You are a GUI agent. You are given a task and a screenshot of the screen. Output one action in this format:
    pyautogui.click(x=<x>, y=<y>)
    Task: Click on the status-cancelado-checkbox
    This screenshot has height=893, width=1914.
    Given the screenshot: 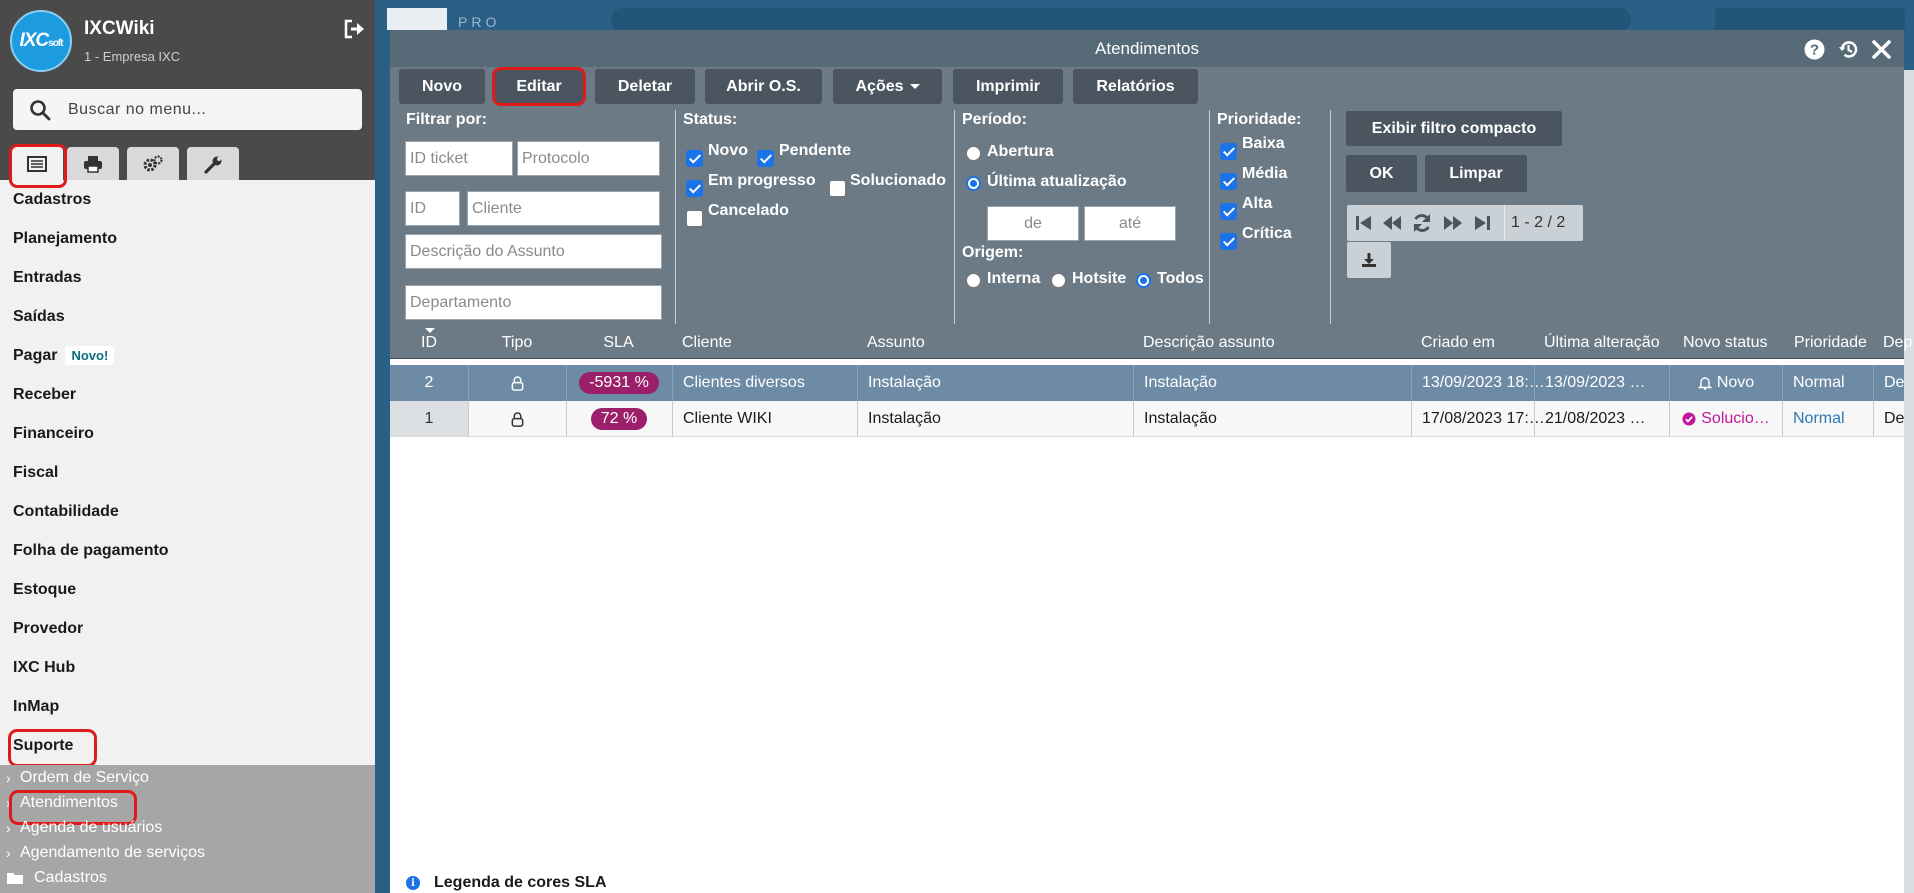 What is the action you would take?
    pyautogui.click(x=694, y=218)
    